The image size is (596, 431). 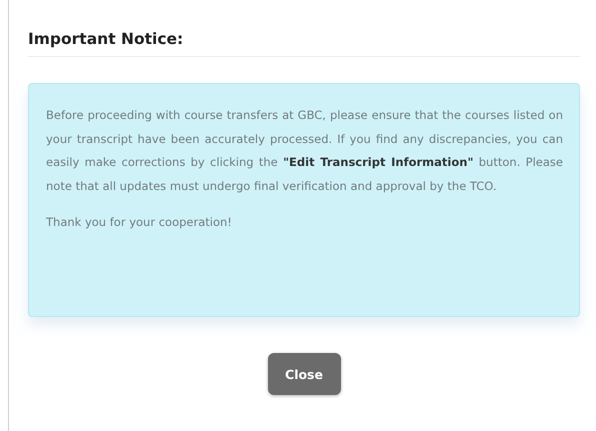 What do you see at coordinates (304, 374) in the screenshot?
I see `close-button: Close` at bounding box center [304, 374].